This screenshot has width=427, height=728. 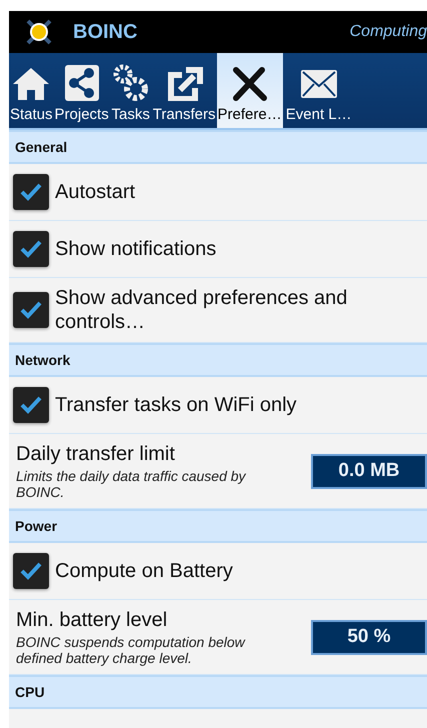 I want to click on tab: Tasks, so click(x=131, y=90).